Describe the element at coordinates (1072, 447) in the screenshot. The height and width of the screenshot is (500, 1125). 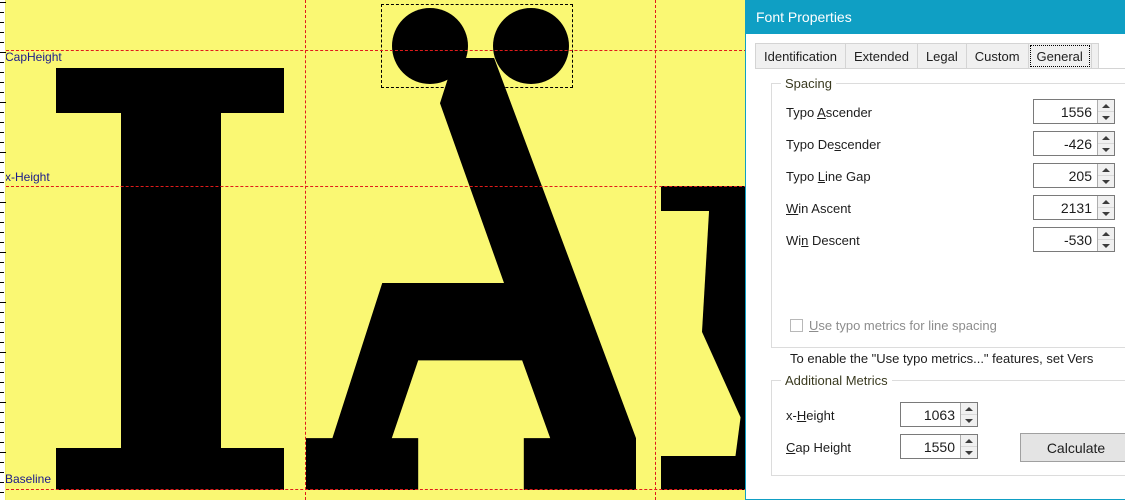
I see `calculate-button: Calculate` at that location.